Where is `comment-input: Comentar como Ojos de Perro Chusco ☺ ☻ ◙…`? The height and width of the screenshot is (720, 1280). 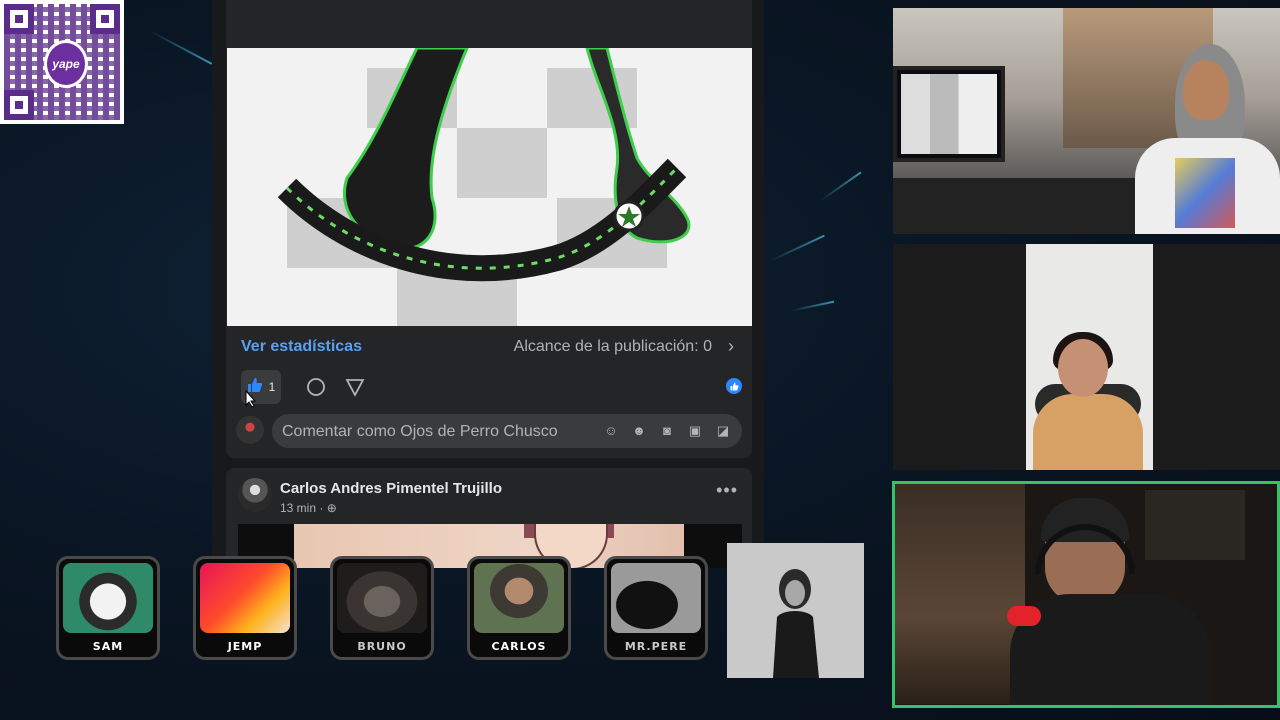
comment-input: Comentar como Ojos de Perro Chusco ☺ ☻ ◙… is located at coordinates (507, 431).